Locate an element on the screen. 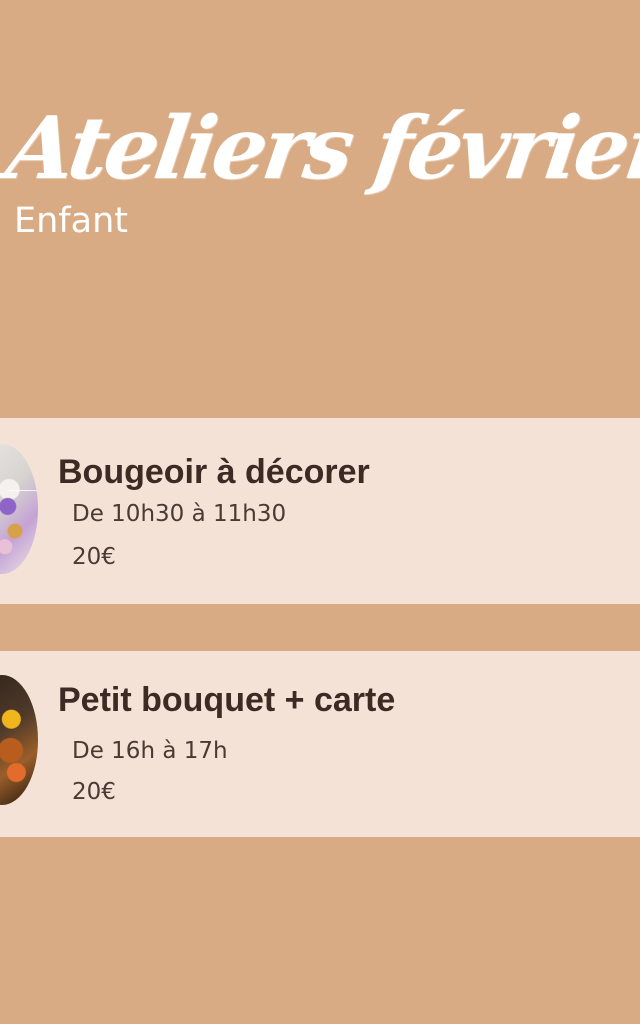 Image resolution: width=640 pixels, height=1024 pixels. candle-holder-image-icon is located at coordinates (19, 509).